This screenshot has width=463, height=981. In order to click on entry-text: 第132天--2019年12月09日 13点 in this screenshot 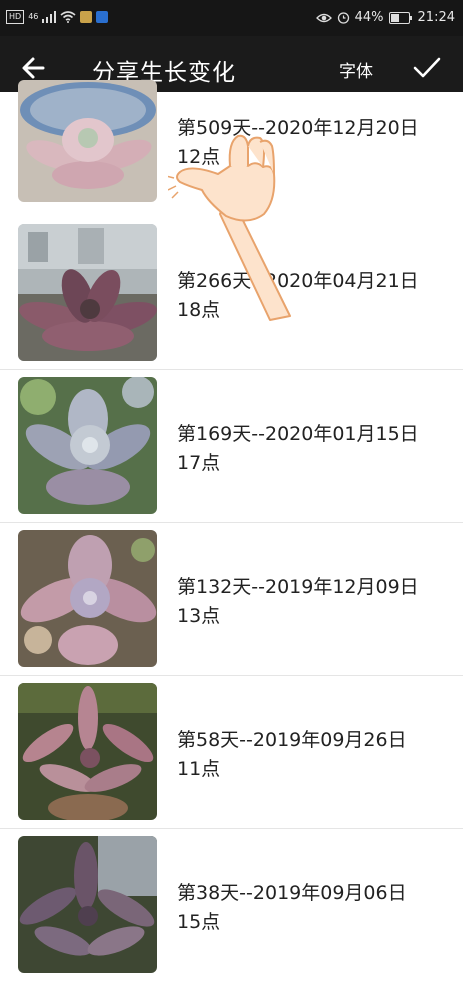, I will do `click(315, 602)`.